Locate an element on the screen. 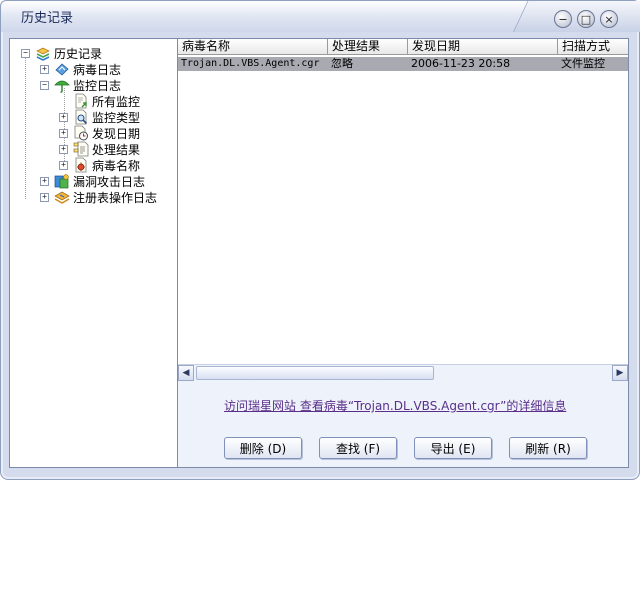 The height and width of the screenshot is (600, 640). tree-node-result: + 处理结果 is located at coordinates (99, 149).